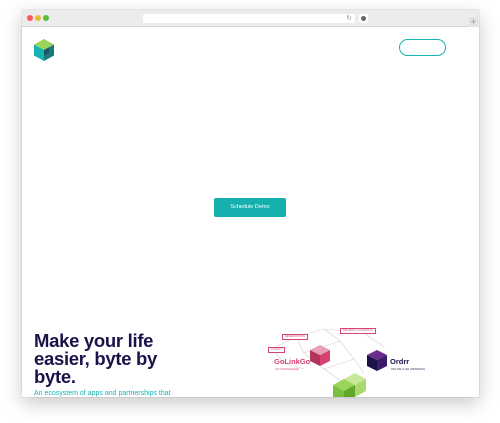 The width and height of the screenshot is (500, 423). I want to click on ecosystem-tag: LOYALTY, so click(277, 350).